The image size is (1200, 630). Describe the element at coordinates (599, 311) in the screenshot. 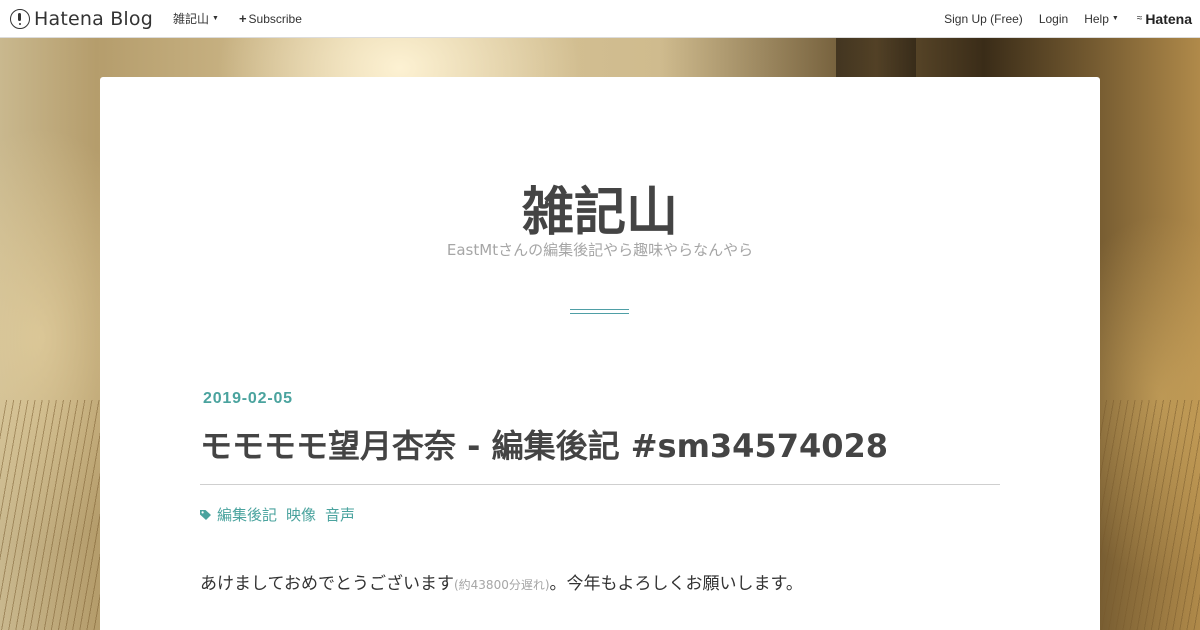

I see `title-divider` at that location.